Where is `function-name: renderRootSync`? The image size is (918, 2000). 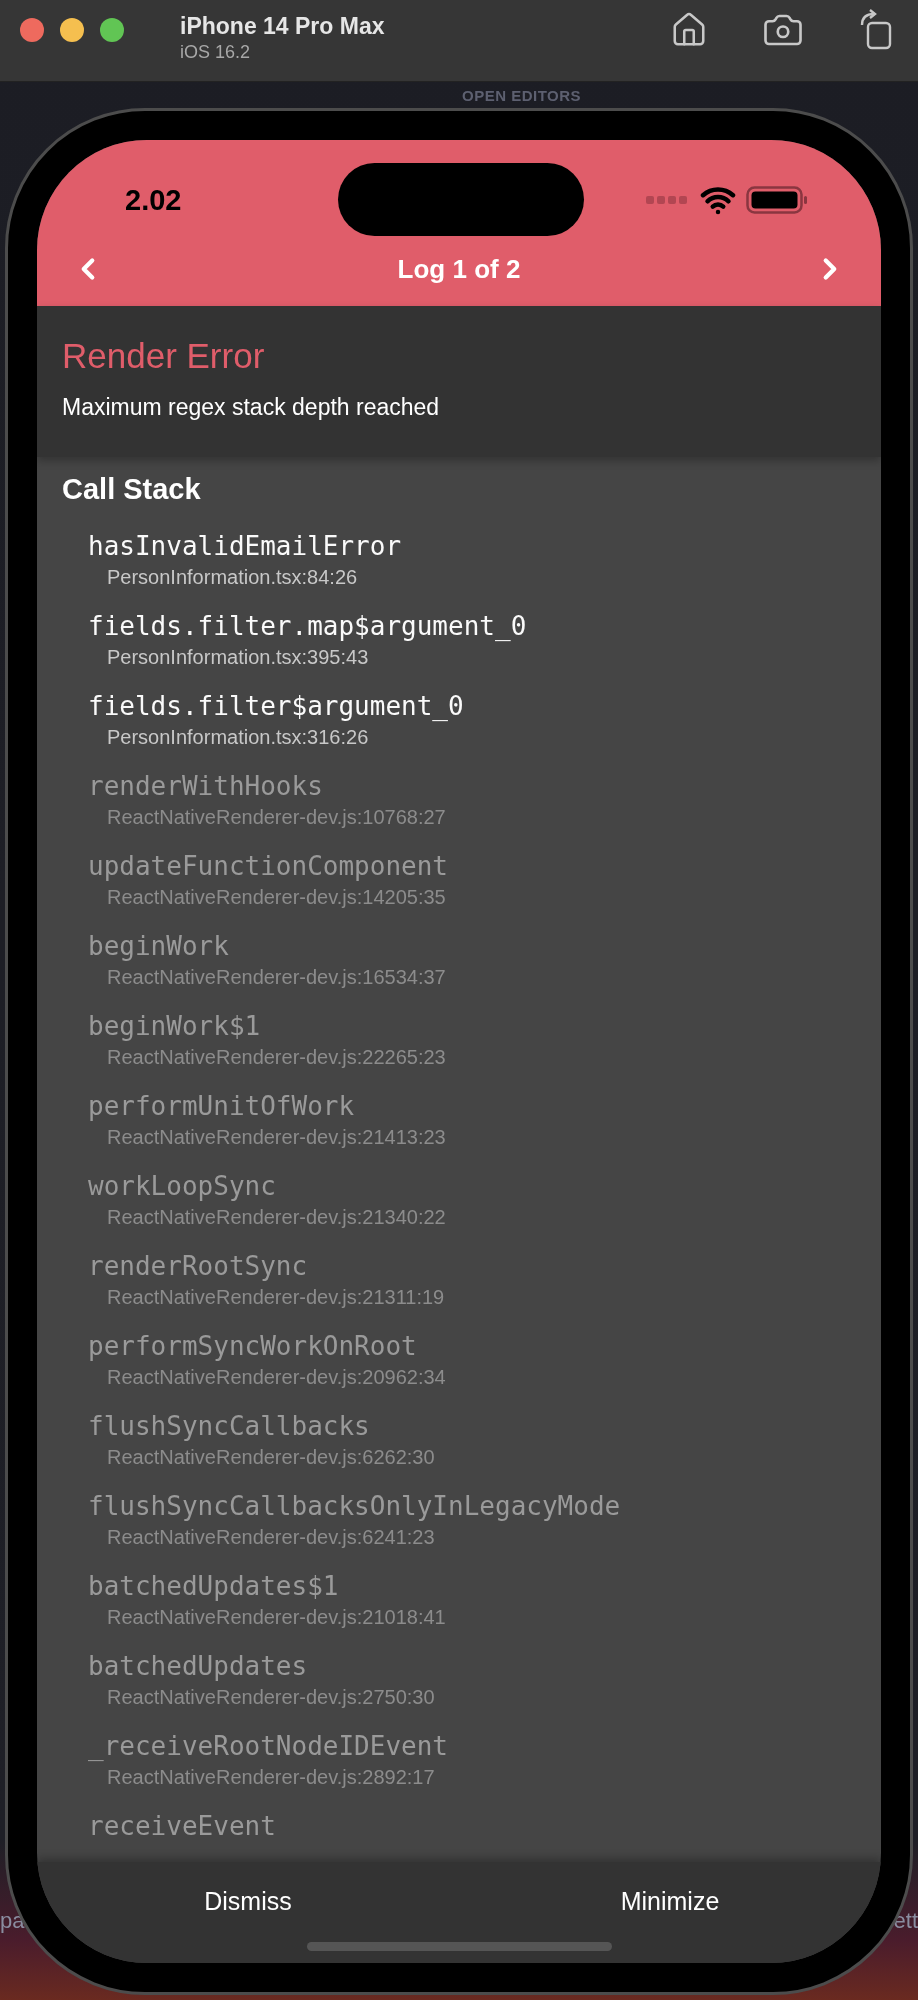 function-name: renderRootSync is located at coordinates (472, 1266).